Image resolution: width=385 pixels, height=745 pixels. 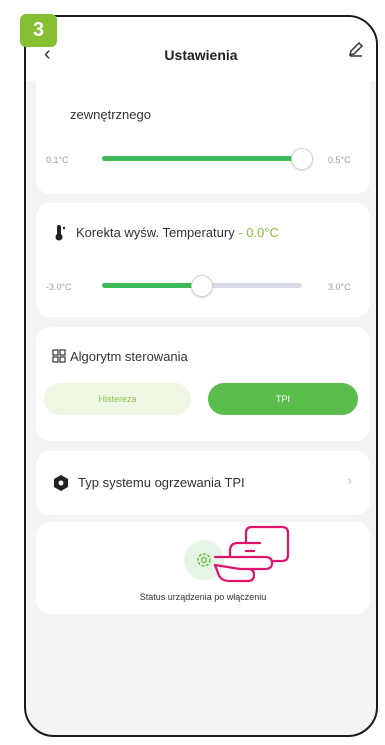 What do you see at coordinates (117, 399) in the screenshot?
I see `option-histereza: Histereza` at bounding box center [117, 399].